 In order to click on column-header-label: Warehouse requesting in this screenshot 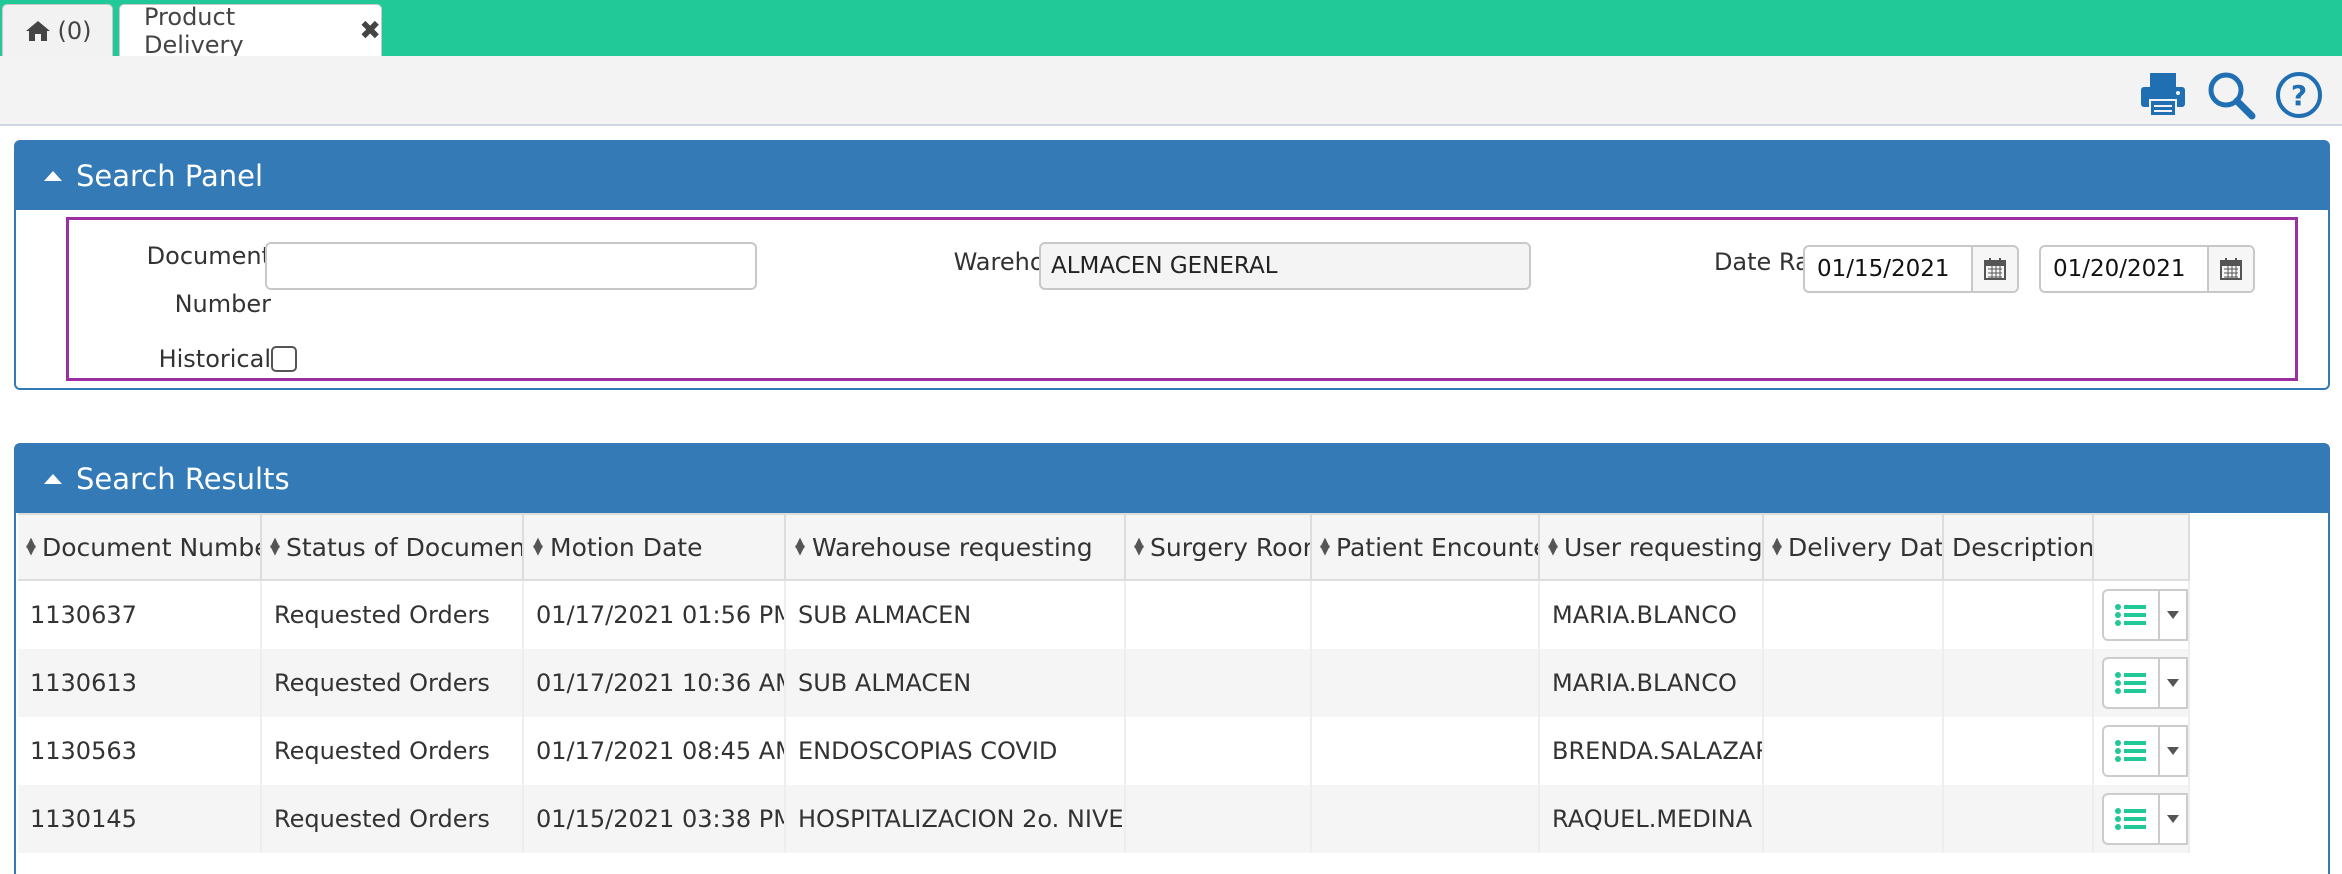, I will do `click(952, 547)`.